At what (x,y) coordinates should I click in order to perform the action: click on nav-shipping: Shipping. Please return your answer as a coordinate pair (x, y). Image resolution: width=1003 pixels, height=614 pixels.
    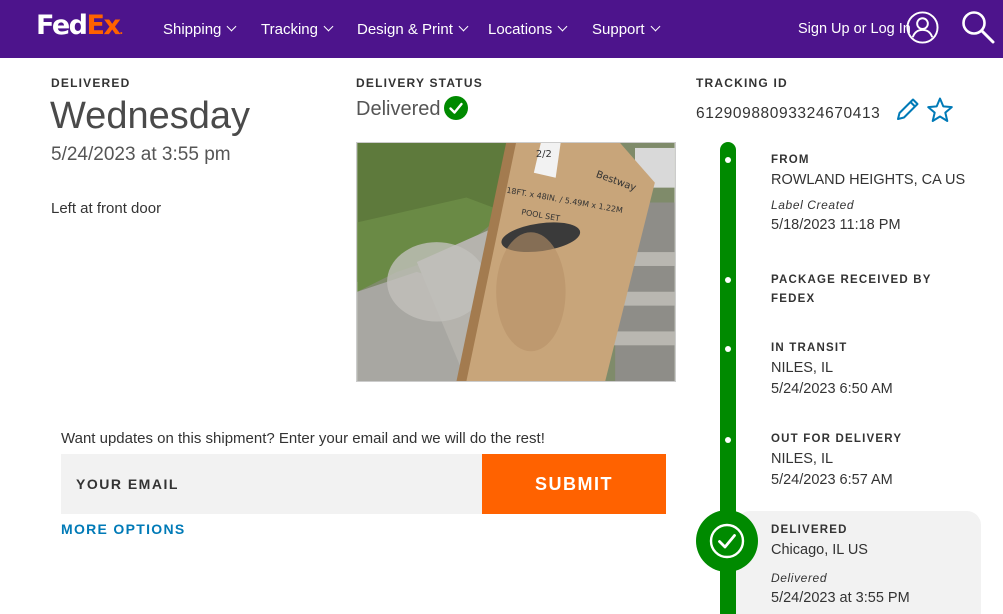
    Looking at the image, I should click on (200, 29).